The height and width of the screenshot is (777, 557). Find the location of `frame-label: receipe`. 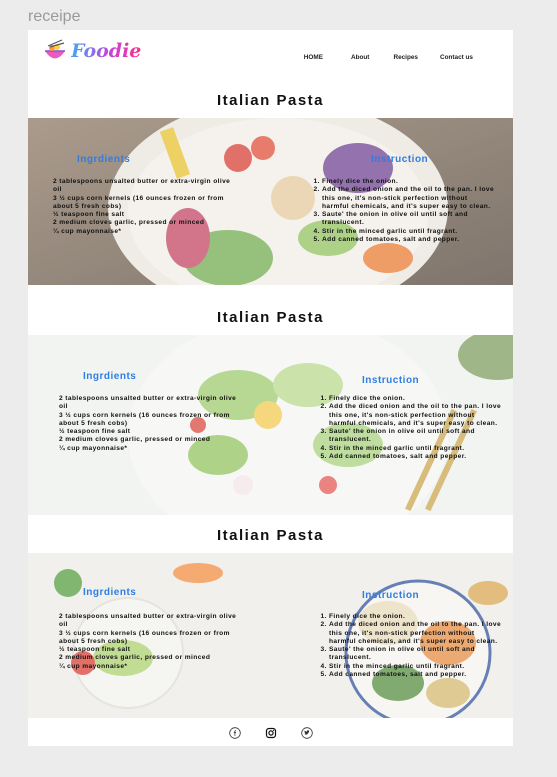

frame-label: receipe is located at coordinates (54, 16).